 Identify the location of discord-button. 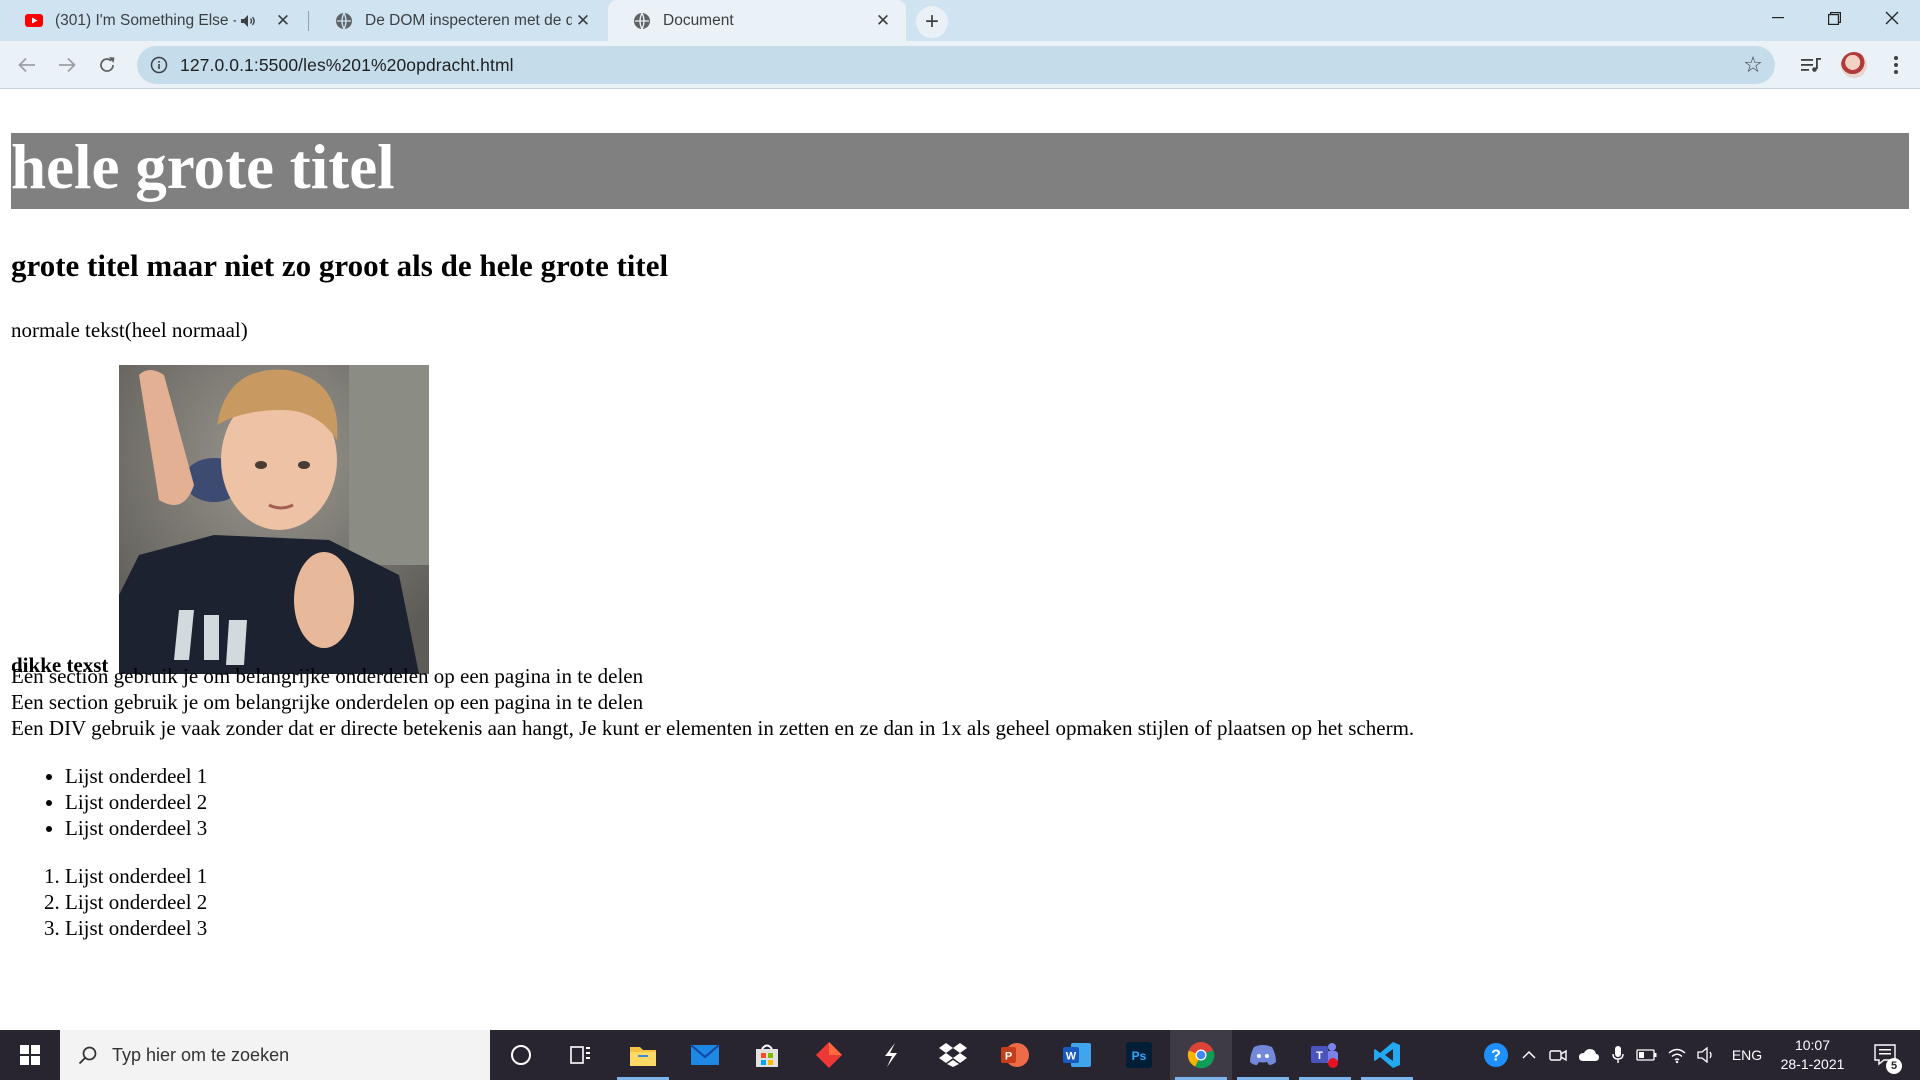
(1263, 1055).